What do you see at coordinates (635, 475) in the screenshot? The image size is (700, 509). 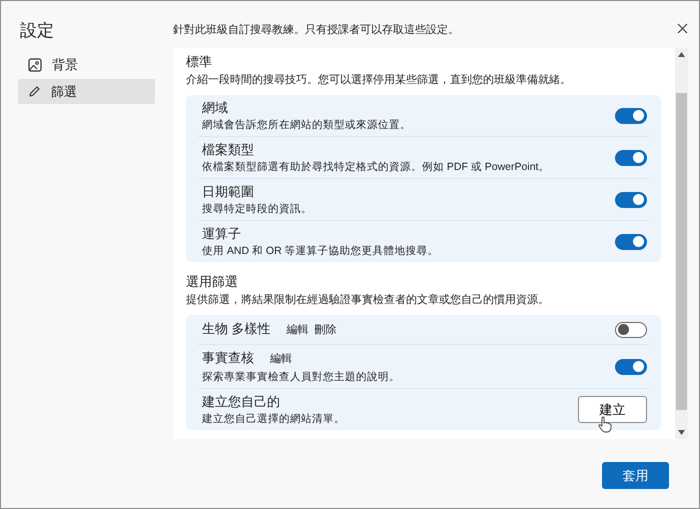 I see `apply-button: 套用` at bounding box center [635, 475].